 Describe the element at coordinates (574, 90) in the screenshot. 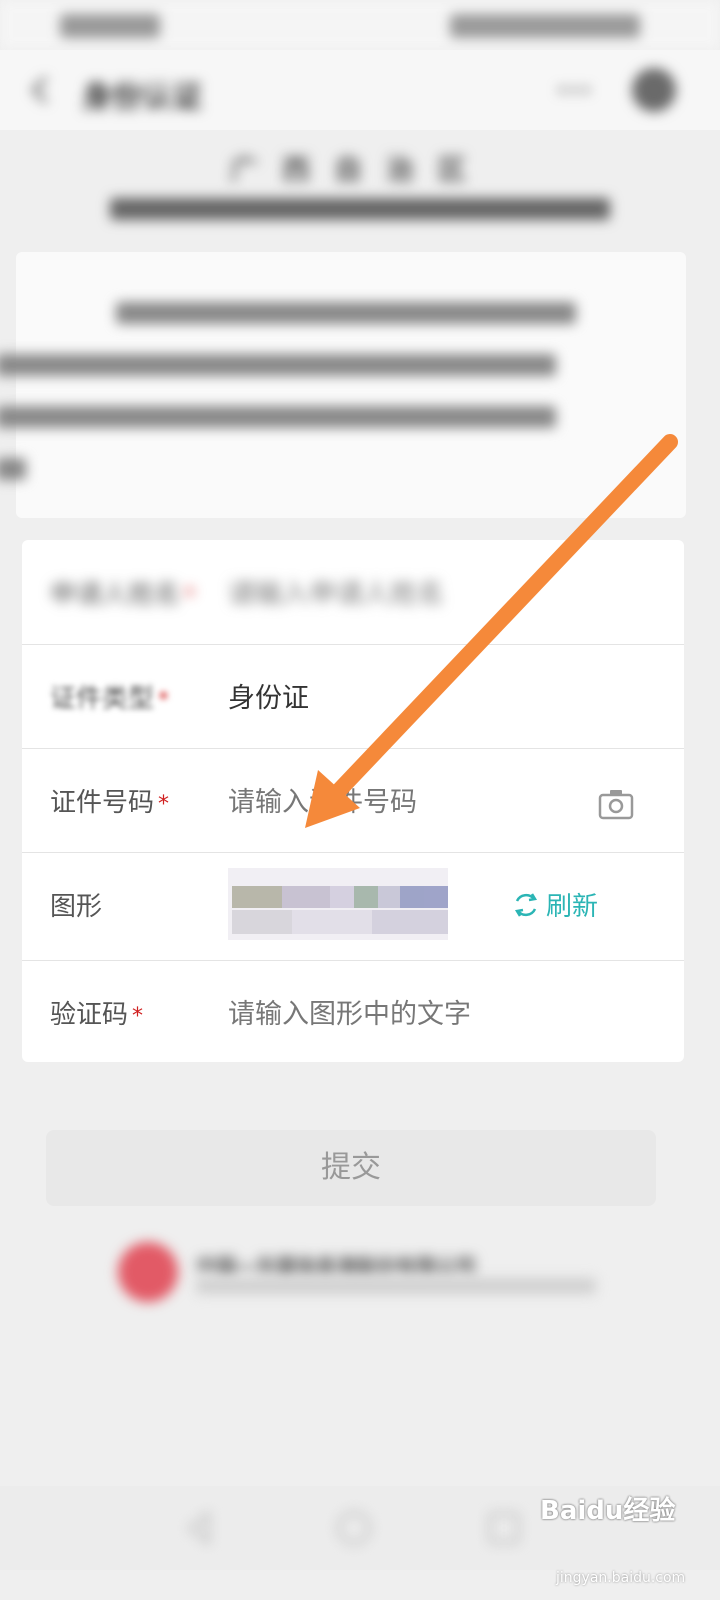

I see `more-icon` at that location.